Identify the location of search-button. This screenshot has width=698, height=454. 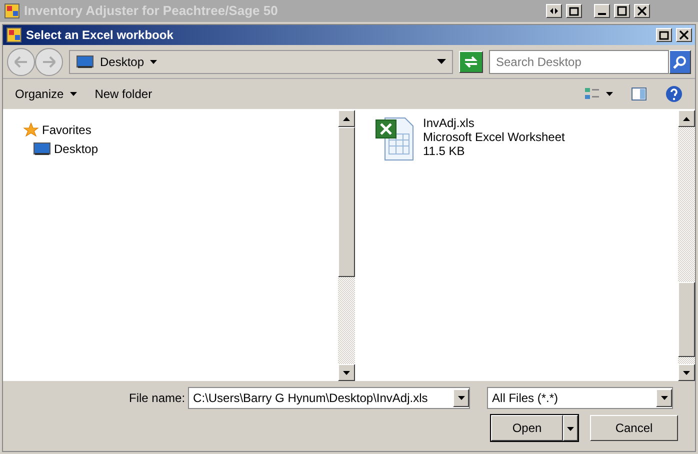
(680, 62).